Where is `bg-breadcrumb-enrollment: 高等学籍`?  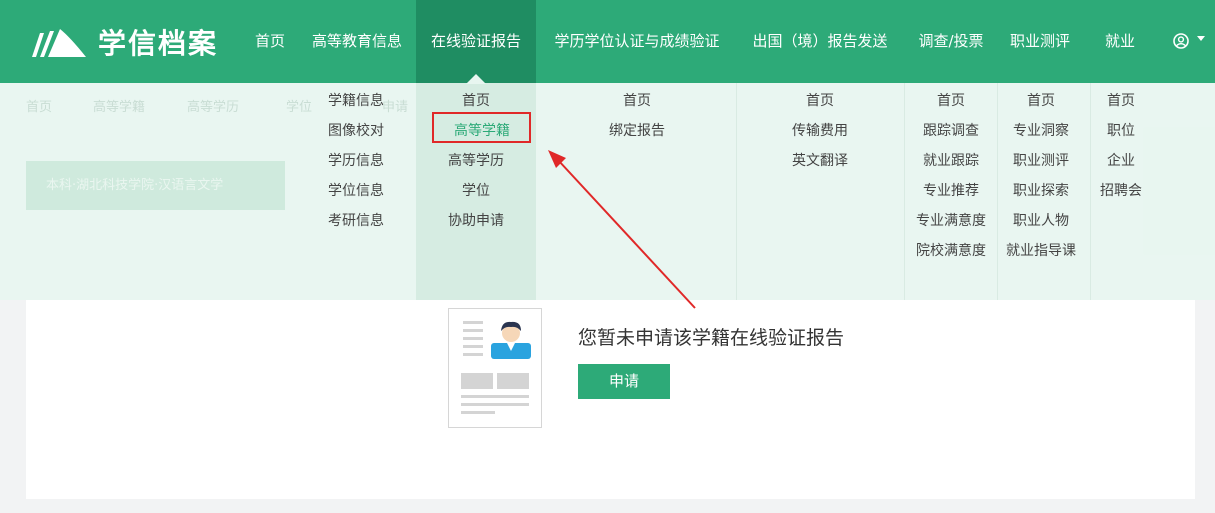 bg-breadcrumb-enrollment: 高等学籍 is located at coordinates (119, 107).